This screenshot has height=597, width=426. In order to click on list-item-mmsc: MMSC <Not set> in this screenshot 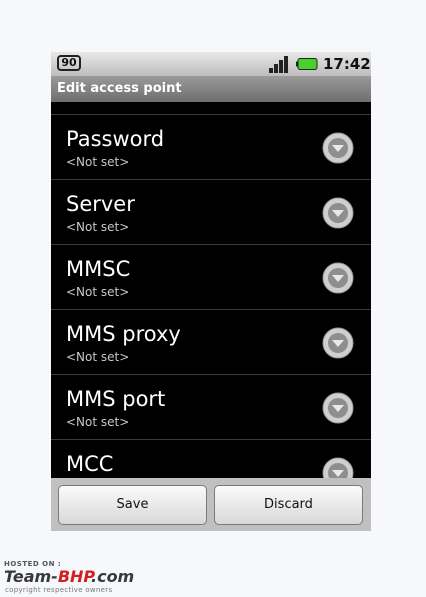, I will do `click(211, 276)`.